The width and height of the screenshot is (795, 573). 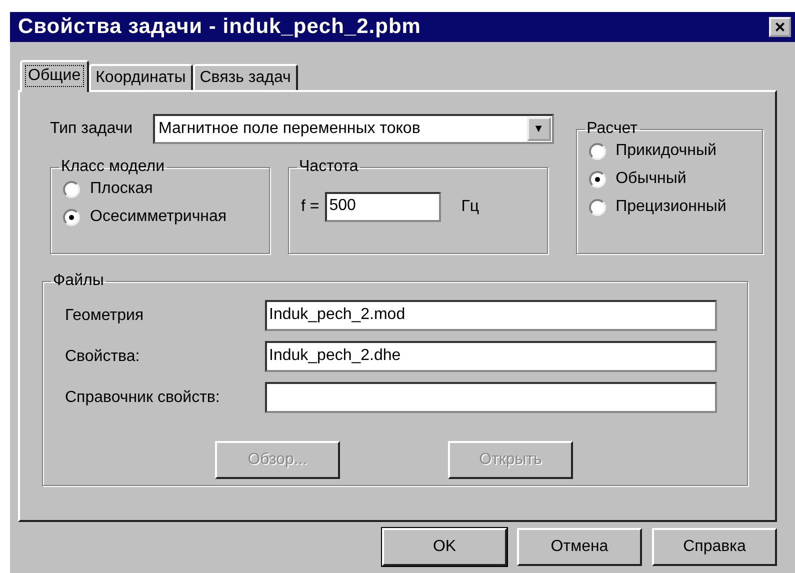 I want to click on task-type-dropdown: Магнитное поле переменных токов ▼, so click(x=353, y=129).